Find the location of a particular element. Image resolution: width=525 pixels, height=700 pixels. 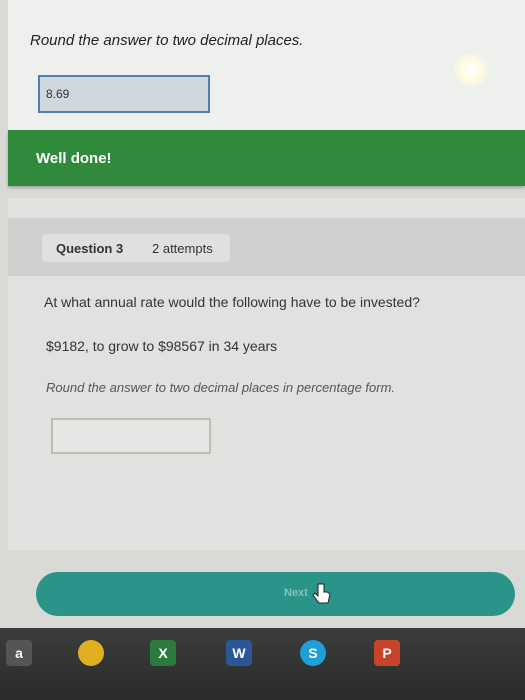

previous-question-text: Round the answer to two decimal places. is located at coordinates (167, 40).